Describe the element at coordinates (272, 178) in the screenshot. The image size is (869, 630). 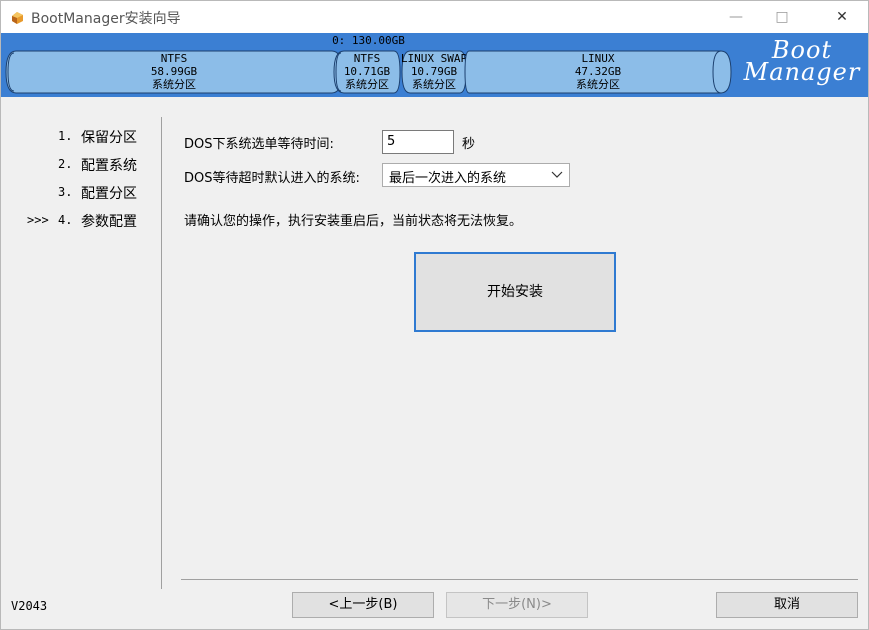
I see `default-system-label: DOS等待超时默认进入的系统:` at that location.